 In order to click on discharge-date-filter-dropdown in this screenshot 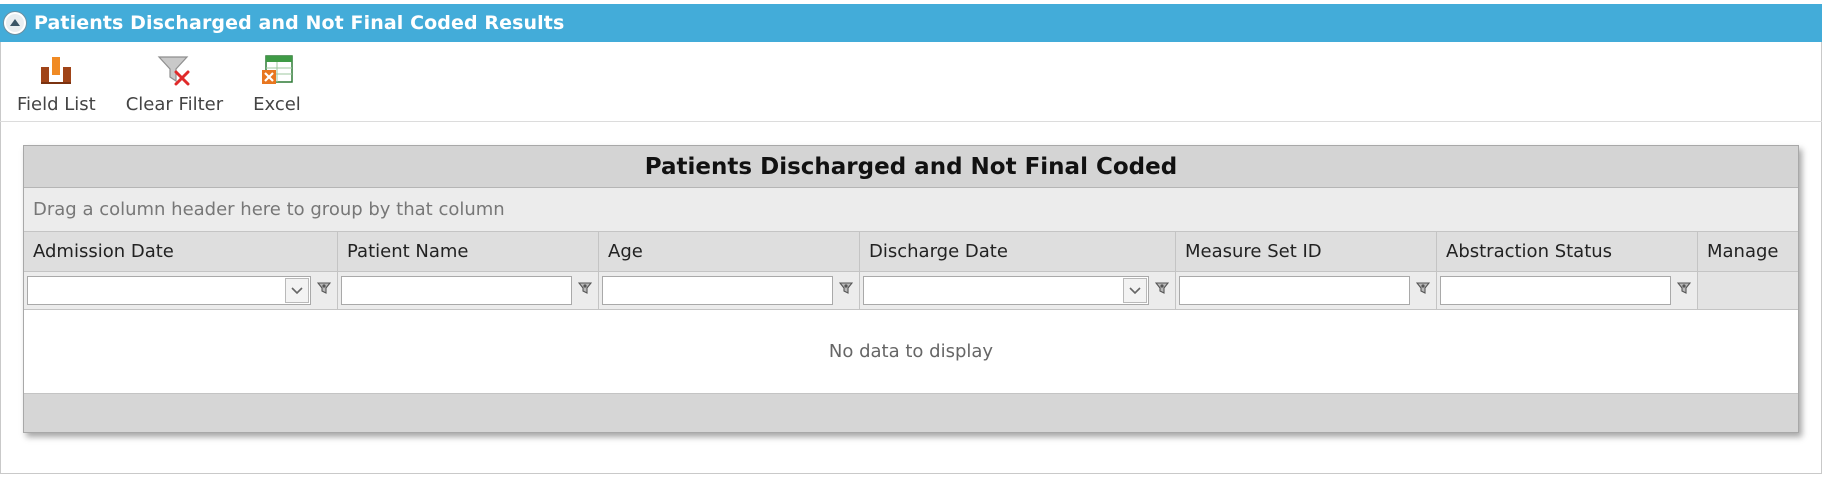, I will do `click(1006, 290)`.